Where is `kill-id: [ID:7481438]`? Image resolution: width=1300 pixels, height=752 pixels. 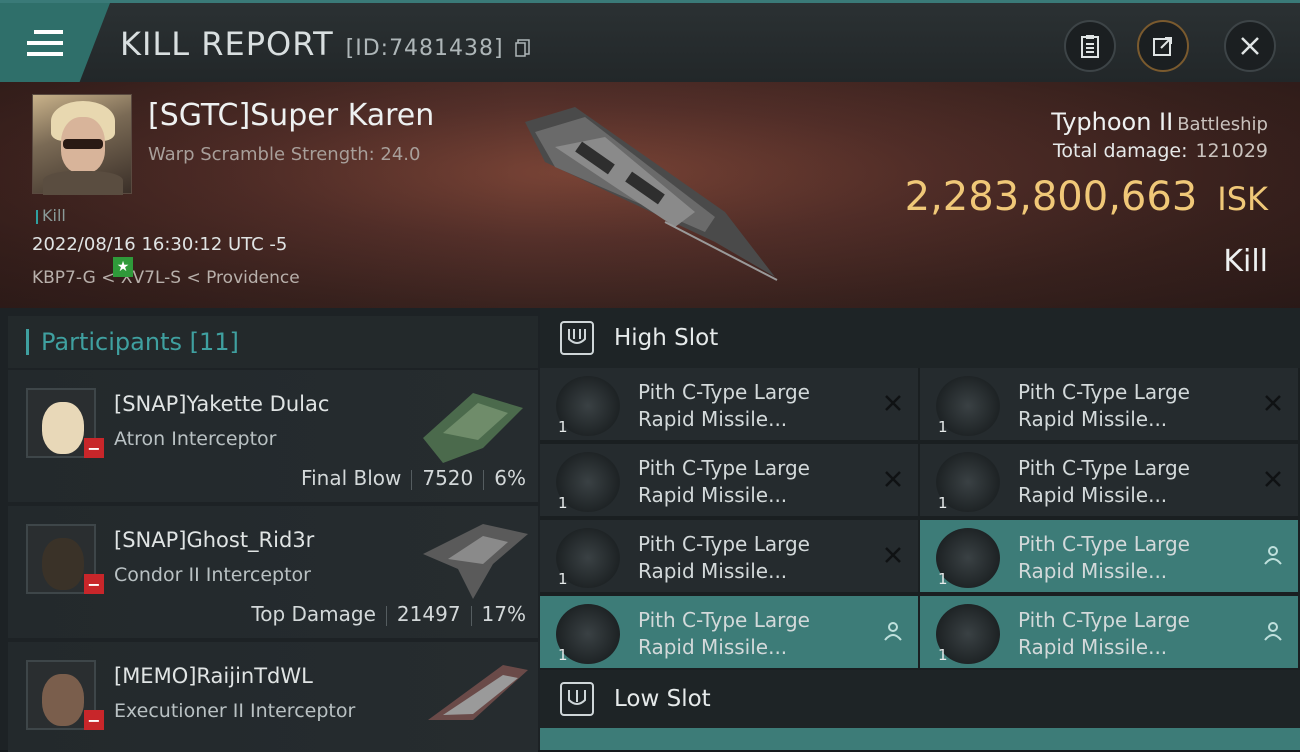
kill-id: [ID:7481438] is located at coordinates (424, 48).